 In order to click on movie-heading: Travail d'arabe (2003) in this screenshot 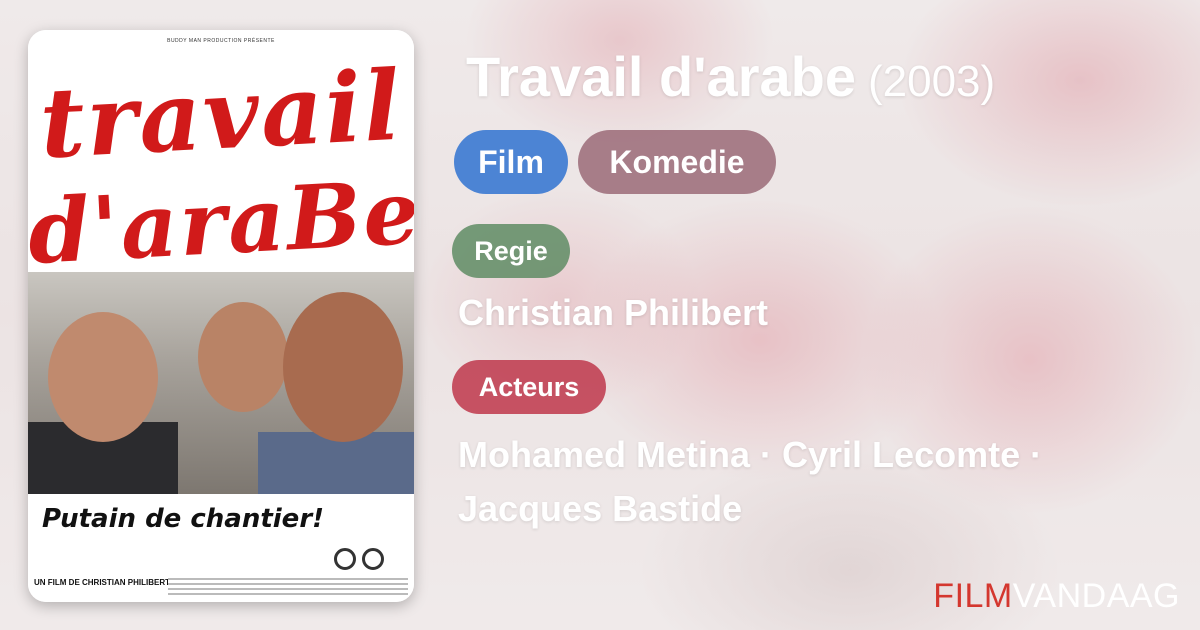, I will do `click(730, 76)`.